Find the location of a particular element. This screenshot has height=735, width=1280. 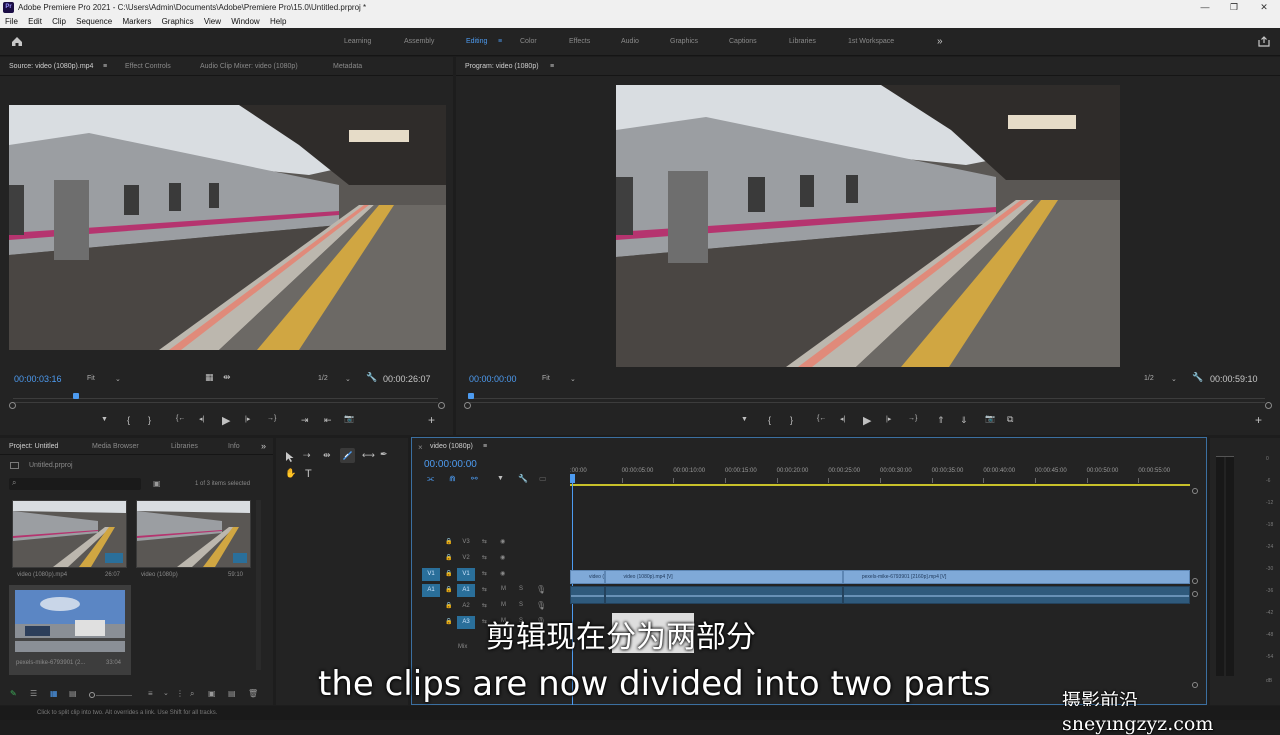

sort-icon: ≡ is located at coordinates (150, 693).